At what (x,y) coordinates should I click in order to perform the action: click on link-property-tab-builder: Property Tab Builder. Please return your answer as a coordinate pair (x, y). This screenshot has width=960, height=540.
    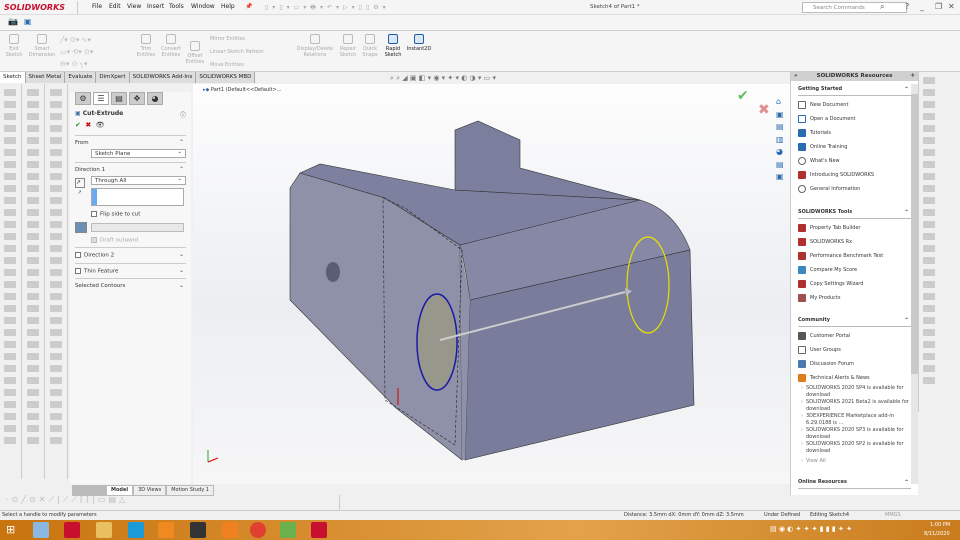
    Looking at the image, I should click on (854, 228).